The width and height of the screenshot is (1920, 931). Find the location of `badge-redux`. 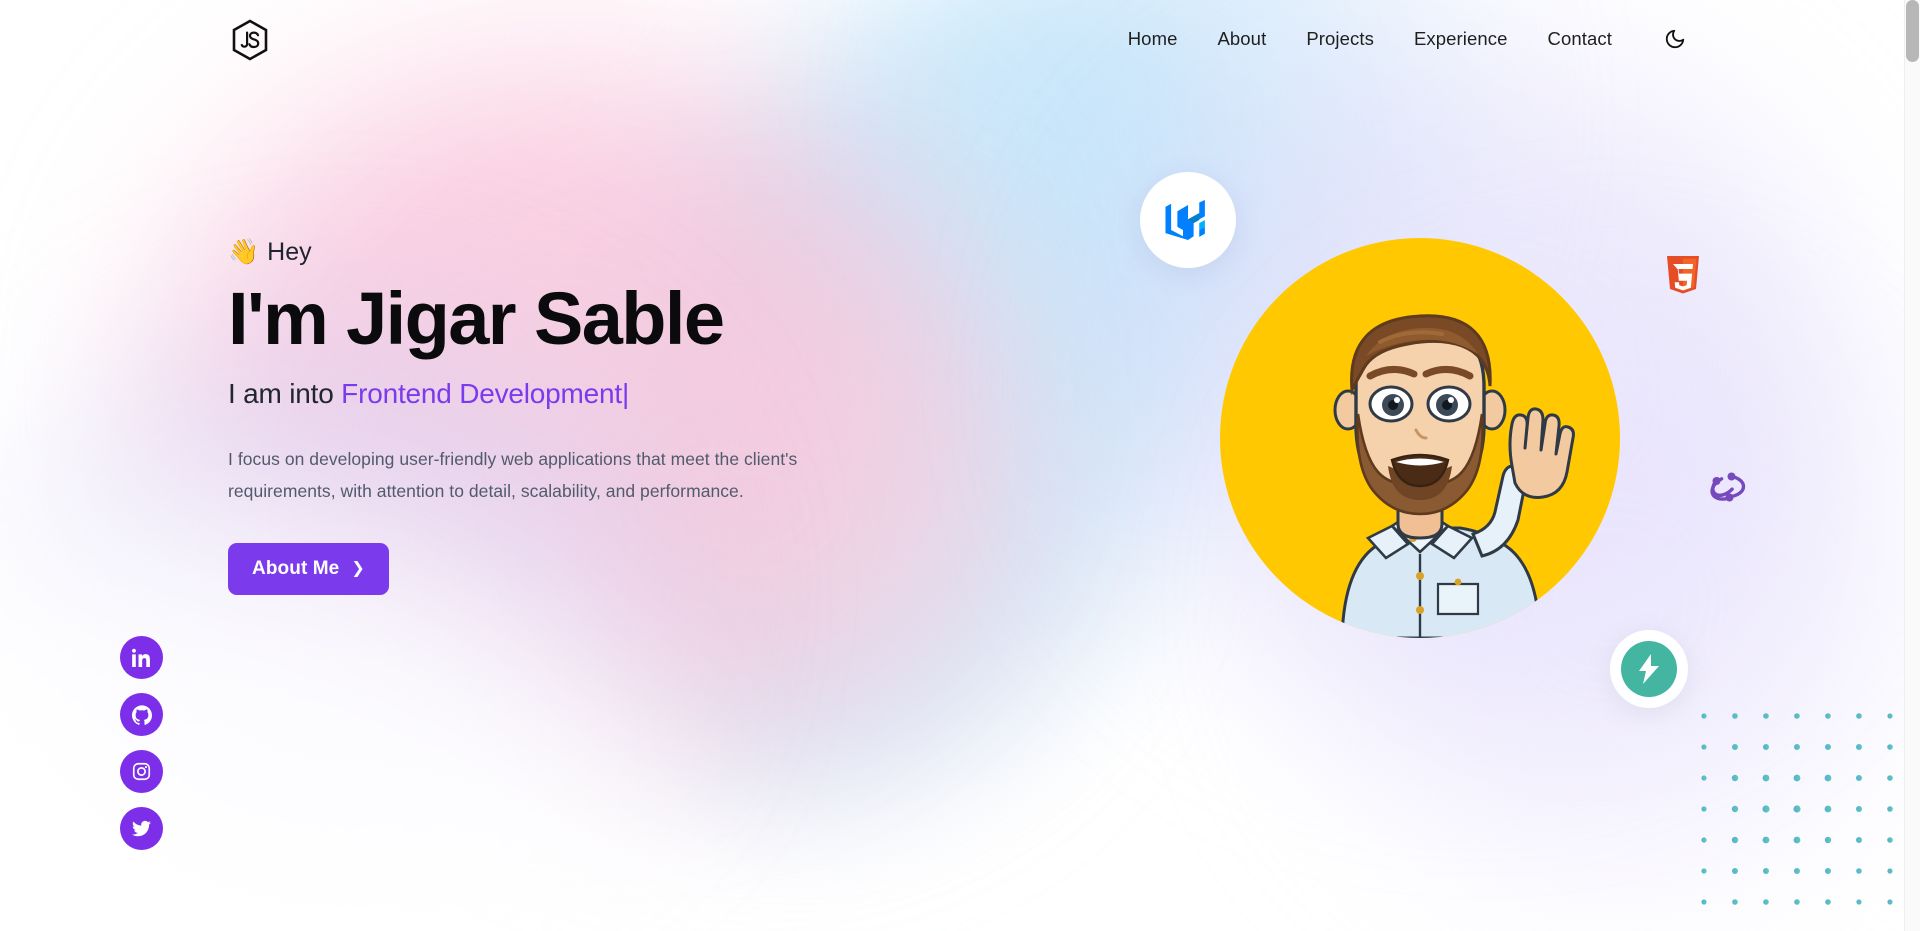

badge-redux is located at coordinates (1726, 486).